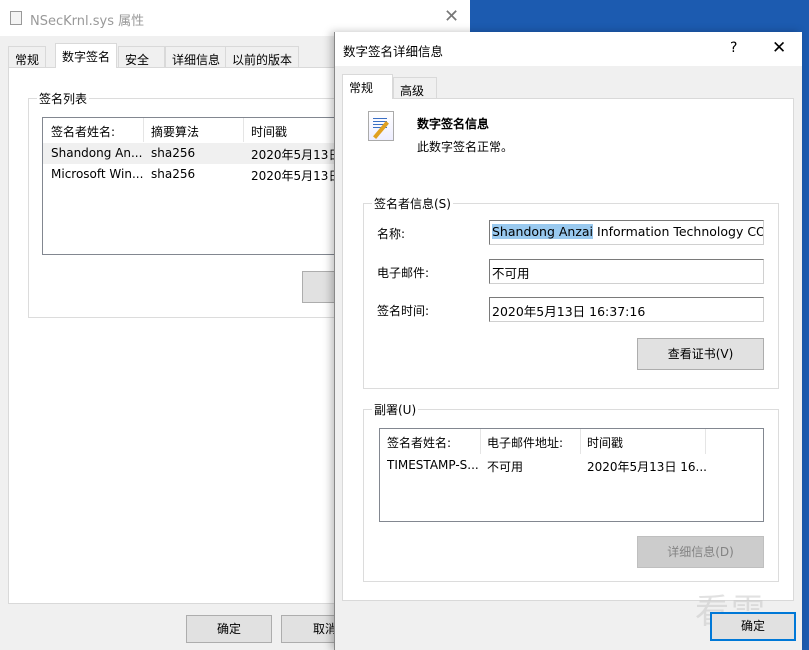 This screenshot has height=650, width=809. Describe the element at coordinates (63, 98) in the screenshot. I see `group-label: 签名列表` at that location.